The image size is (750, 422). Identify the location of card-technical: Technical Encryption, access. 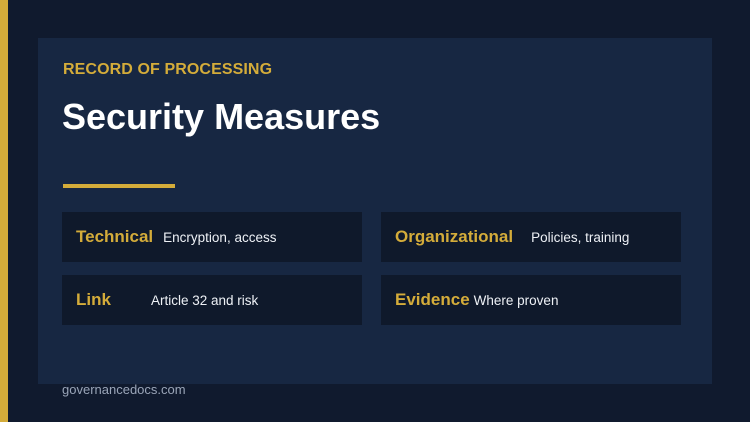
(212, 237).